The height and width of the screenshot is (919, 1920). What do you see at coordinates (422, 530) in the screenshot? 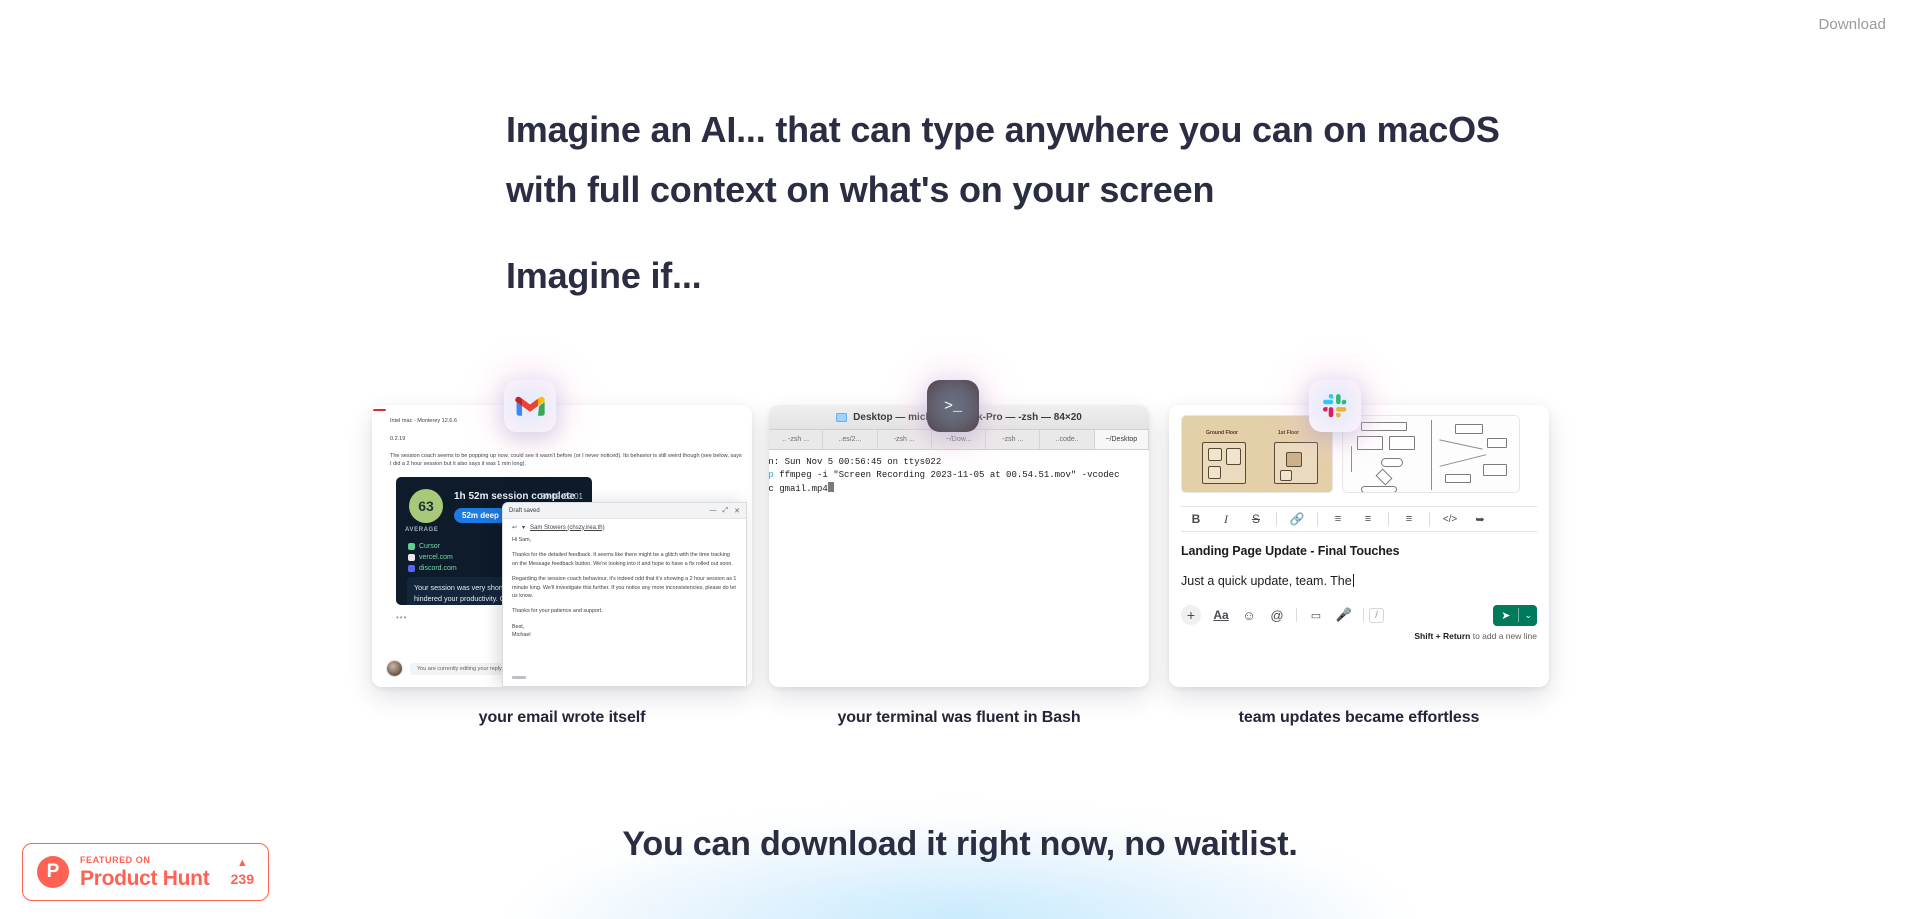
I see `session-score-label: AVERAGE` at bounding box center [422, 530].